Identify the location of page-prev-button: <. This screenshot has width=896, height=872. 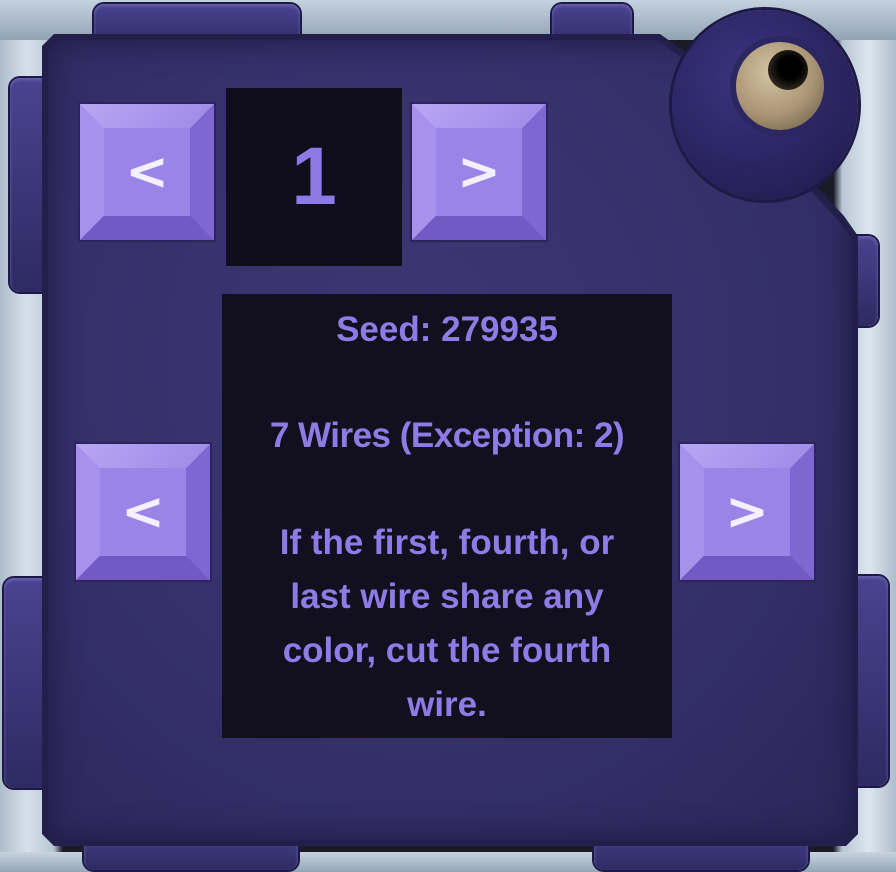
(147, 172).